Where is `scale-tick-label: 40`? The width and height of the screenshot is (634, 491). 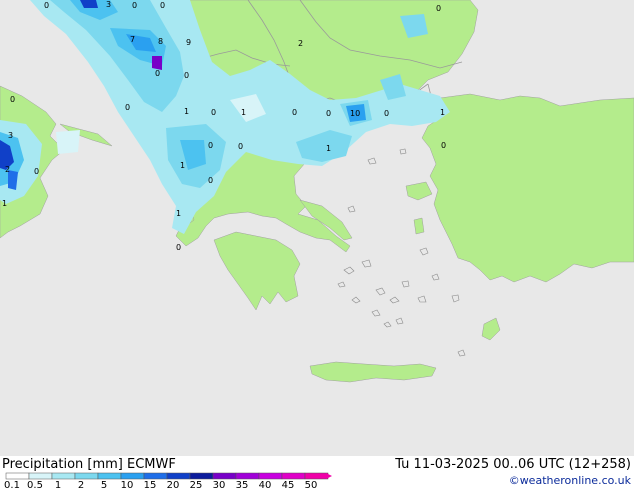 scale-tick-label: 40 is located at coordinates (265, 485).